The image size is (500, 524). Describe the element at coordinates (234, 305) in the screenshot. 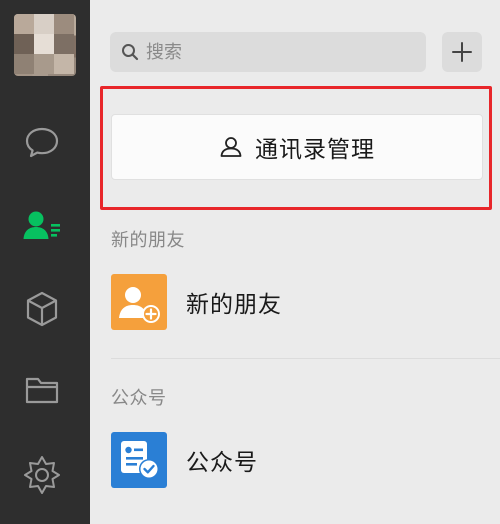

I see `list-item-label: 新的朋友` at that location.